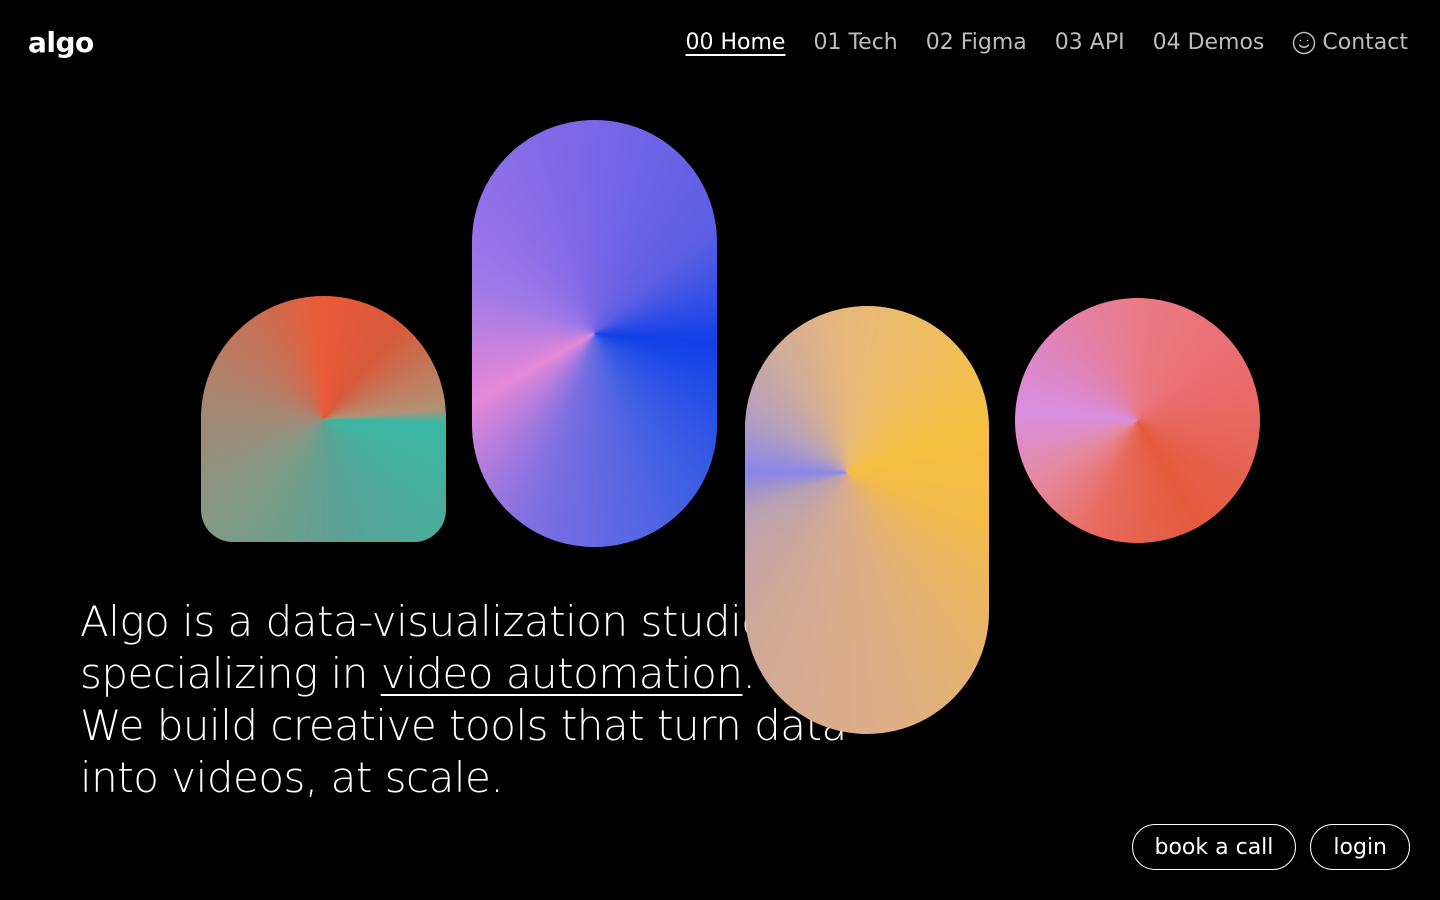  What do you see at coordinates (594, 333) in the screenshot?
I see `gradient-pill-shape-tall` at bounding box center [594, 333].